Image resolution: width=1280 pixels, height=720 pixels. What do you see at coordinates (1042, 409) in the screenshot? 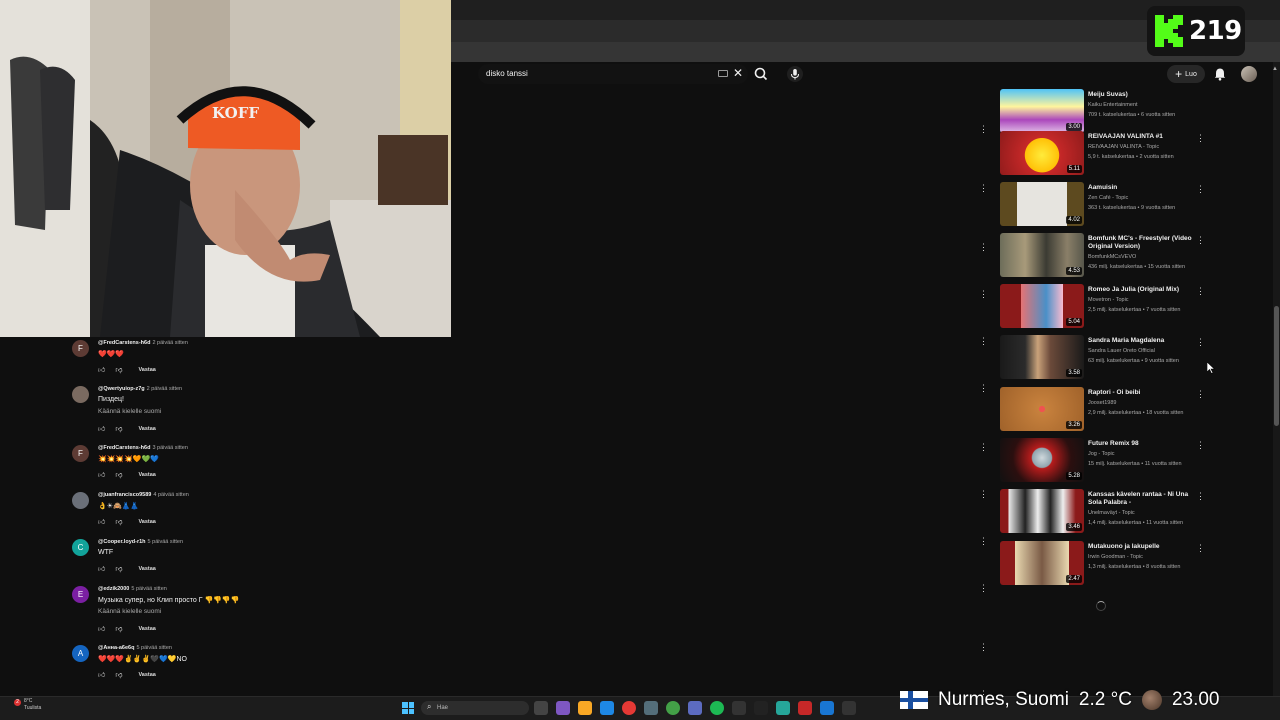
I see `video-thumbnail: 3.26` at bounding box center [1042, 409].